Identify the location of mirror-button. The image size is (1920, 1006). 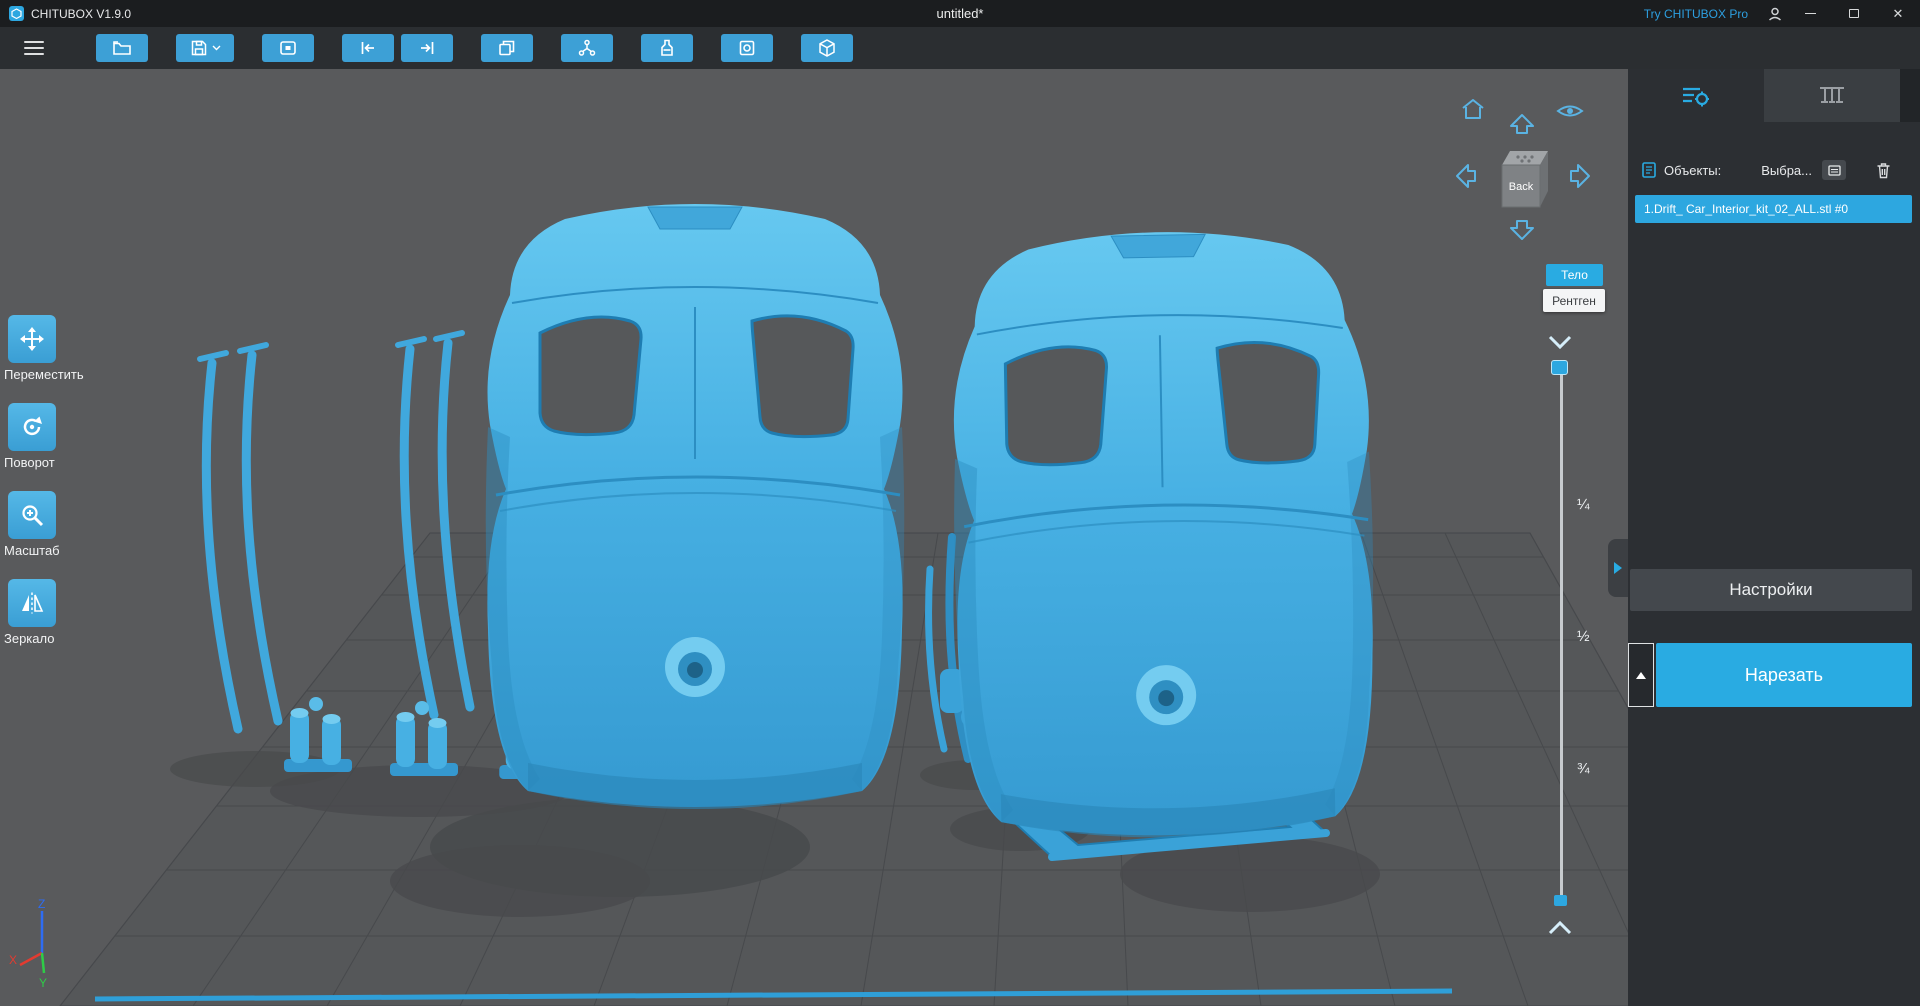
(32, 603).